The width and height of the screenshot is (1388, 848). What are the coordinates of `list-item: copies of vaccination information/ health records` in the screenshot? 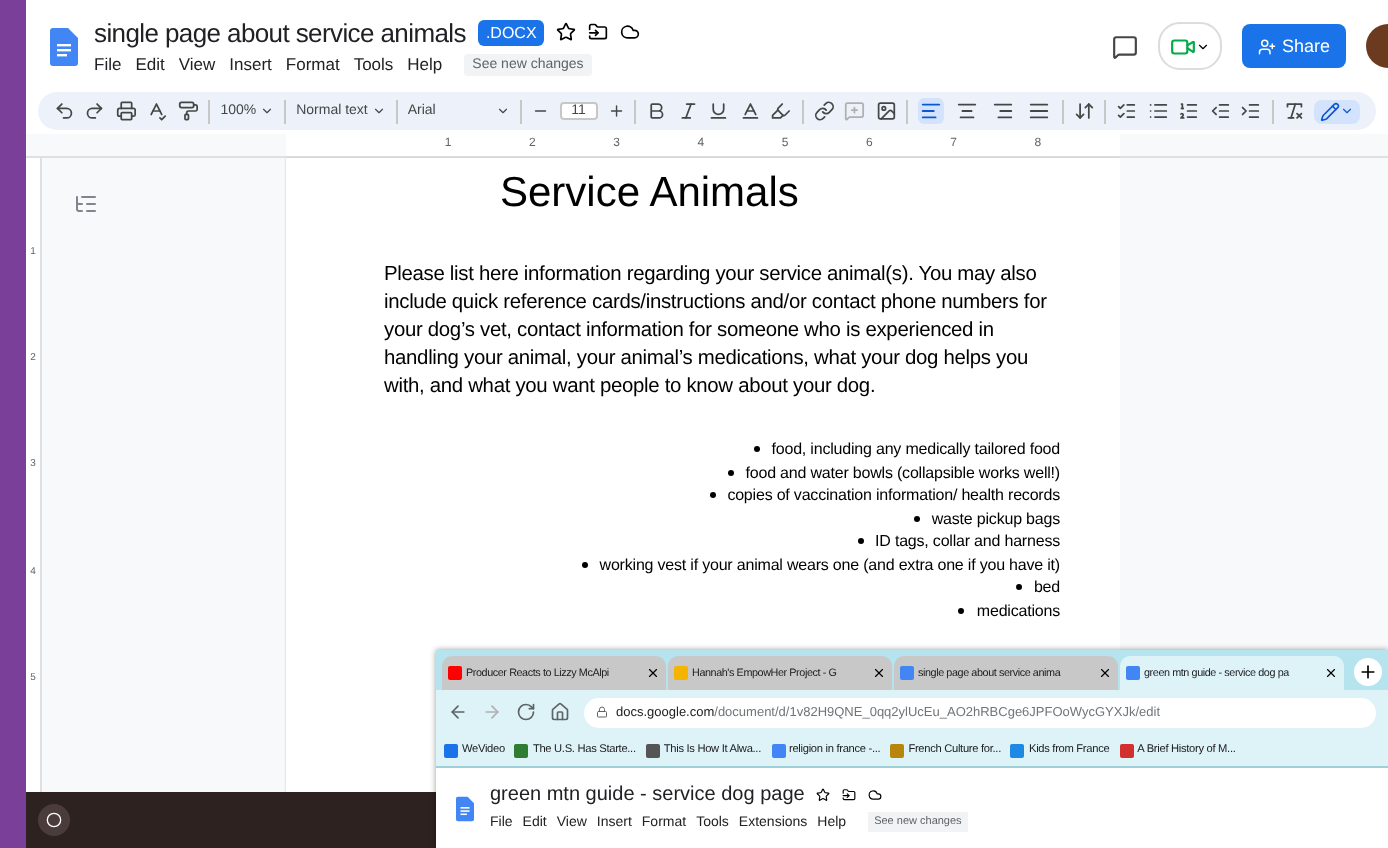 It's located at (893, 495).